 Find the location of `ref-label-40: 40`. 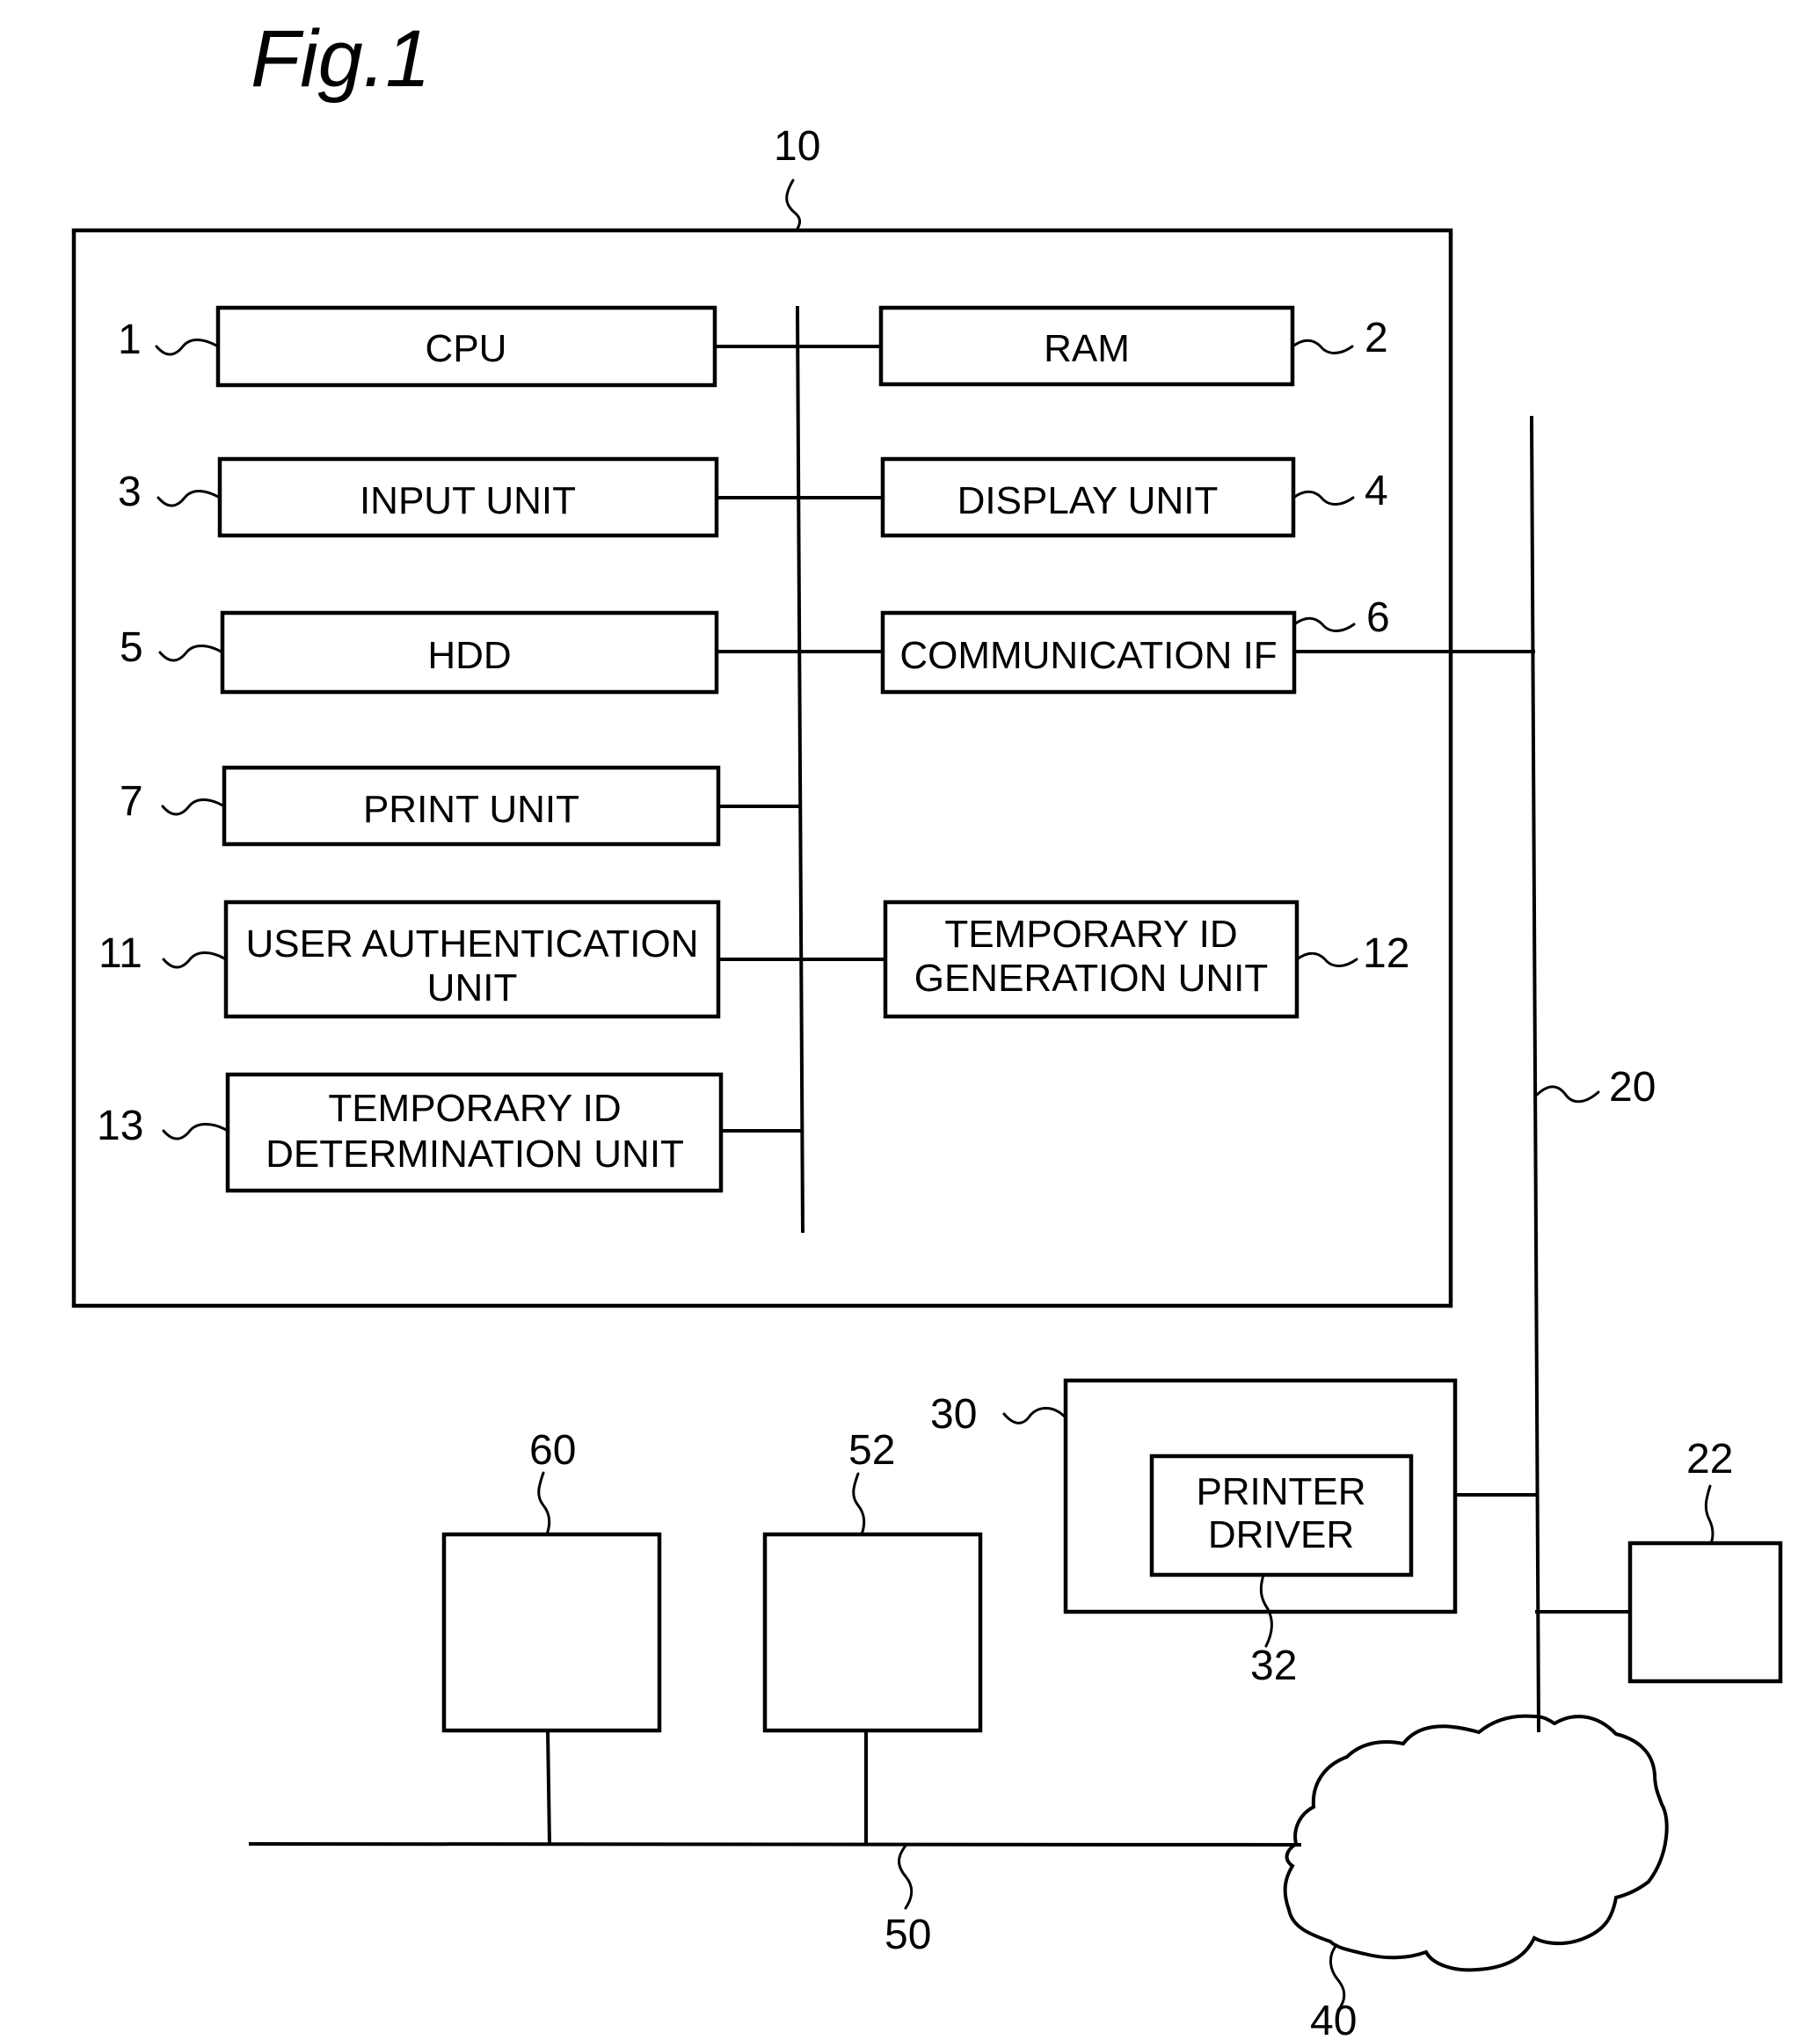

ref-label-40: 40 is located at coordinates (1333, 2019).